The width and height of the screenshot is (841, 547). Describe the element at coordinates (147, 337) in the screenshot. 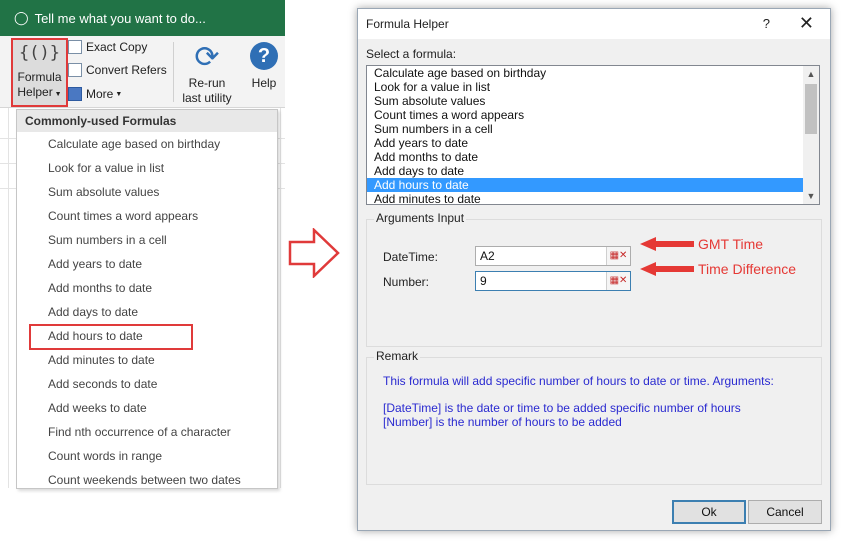

I see `menu-item: Add hours to date` at that location.